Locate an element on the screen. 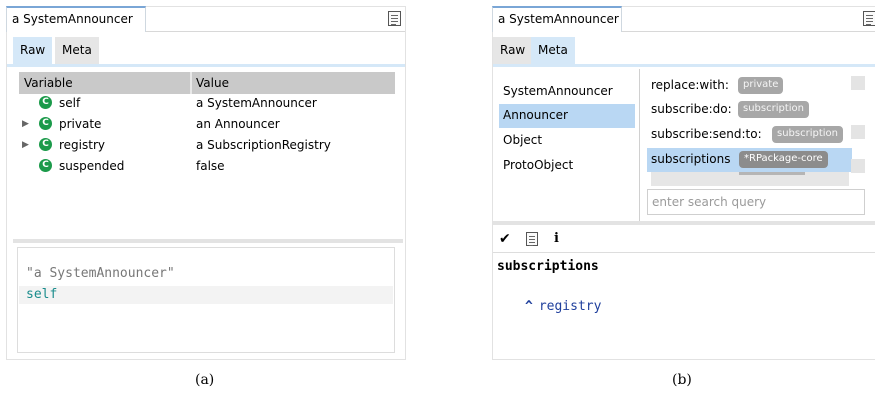 The height and width of the screenshot is (396, 875). search-box is located at coordinates (756, 202).